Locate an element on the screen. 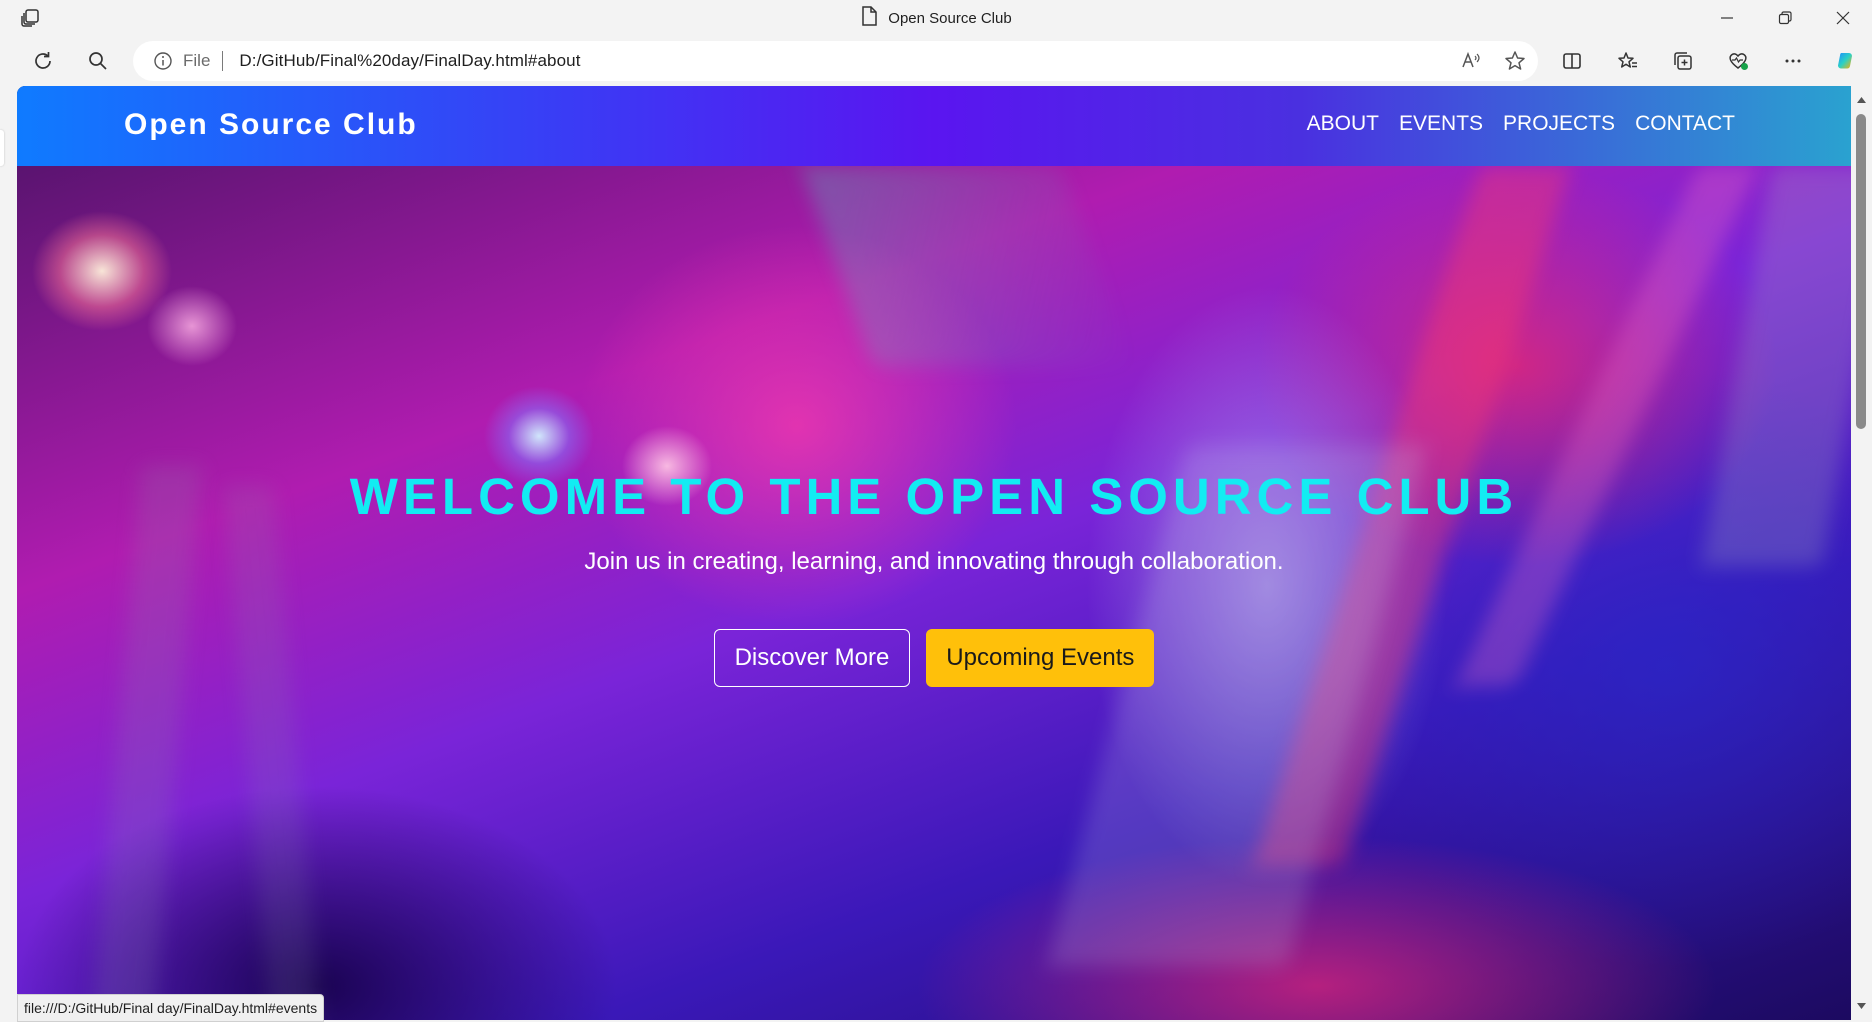 The height and width of the screenshot is (1022, 1872). read-aloud-icon is located at coordinates (1471, 61).